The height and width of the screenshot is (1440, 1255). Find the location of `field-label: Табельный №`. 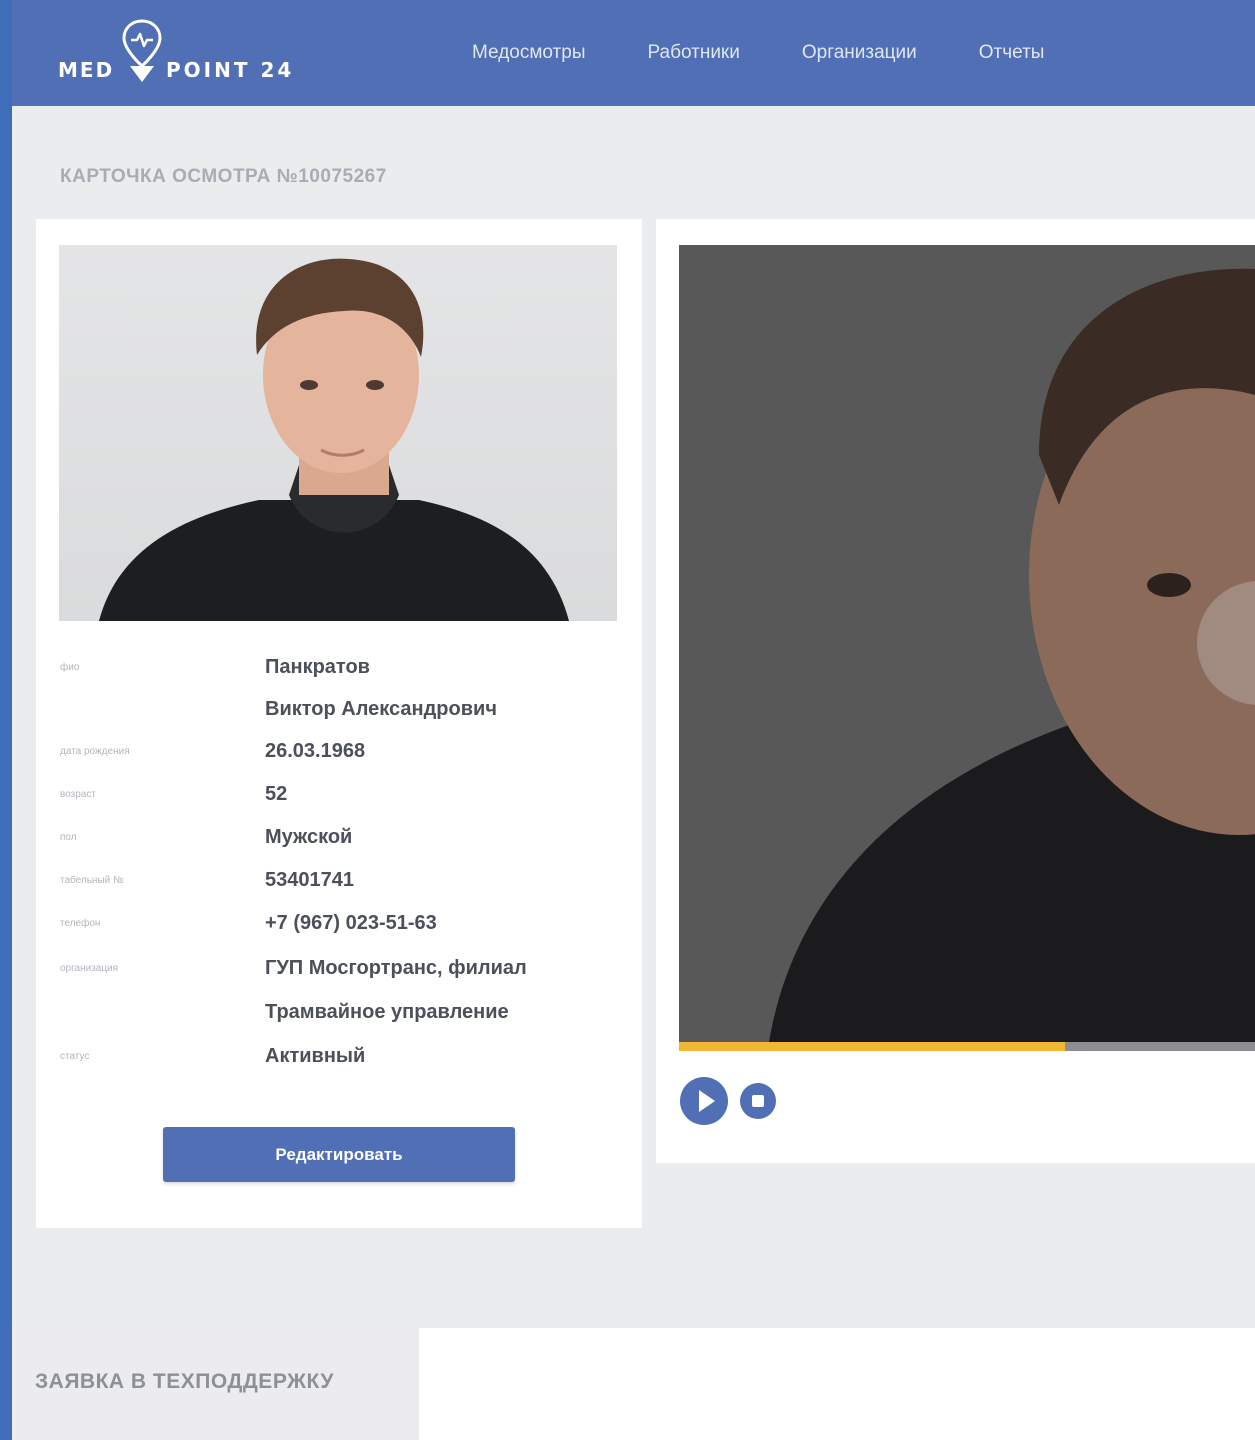

field-label: Табельный № is located at coordinates (92, 880).